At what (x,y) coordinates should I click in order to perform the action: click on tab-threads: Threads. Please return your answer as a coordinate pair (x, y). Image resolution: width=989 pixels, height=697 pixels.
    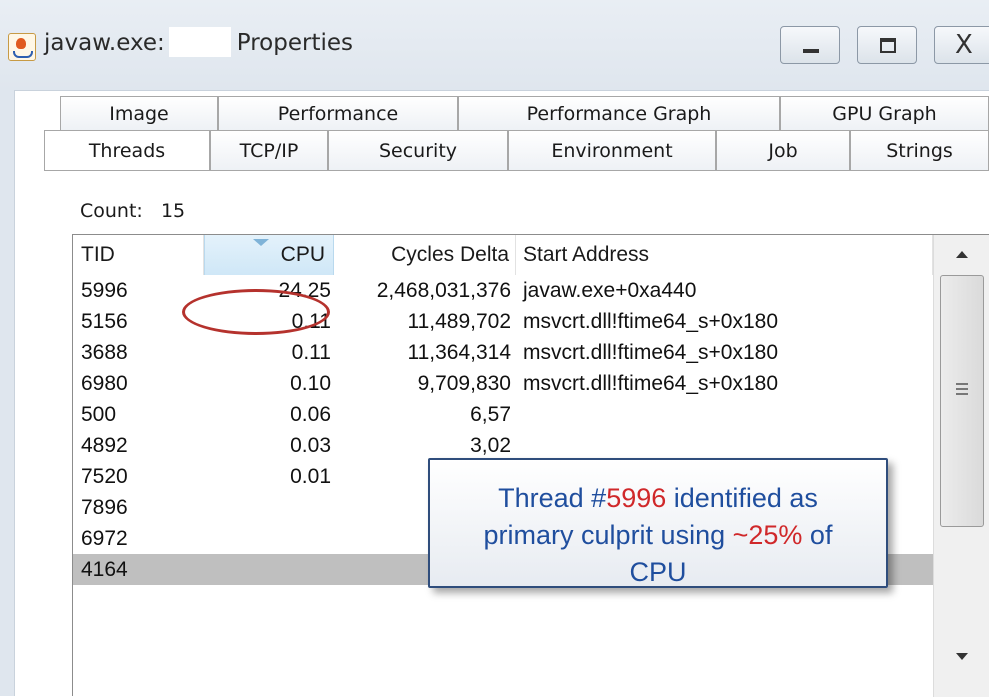
    Looking at the image, I should click on (127, 150).